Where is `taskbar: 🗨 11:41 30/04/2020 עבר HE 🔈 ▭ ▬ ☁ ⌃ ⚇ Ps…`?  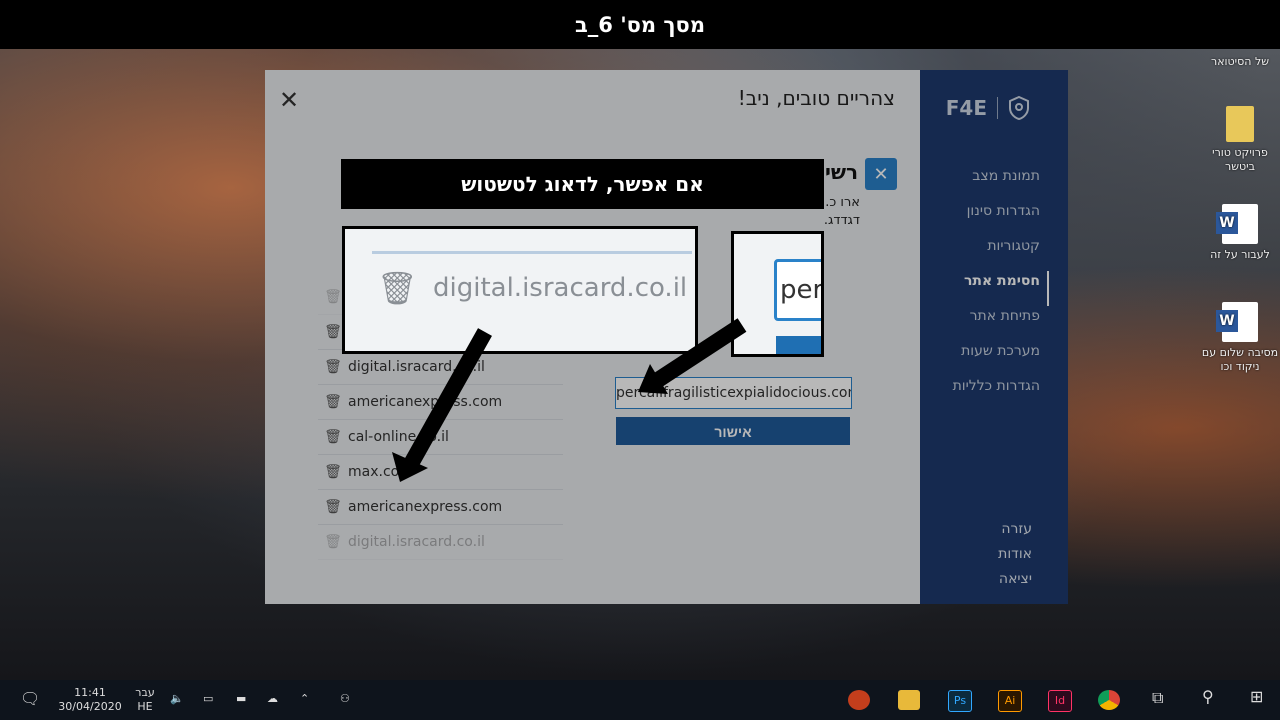
taskbar: 🗨 11:41 30/04/2020 עבר HE 🔈 ▭ ▬ ☁ ⌃ ⚇ Ps… is located at coordinates (640, 700).